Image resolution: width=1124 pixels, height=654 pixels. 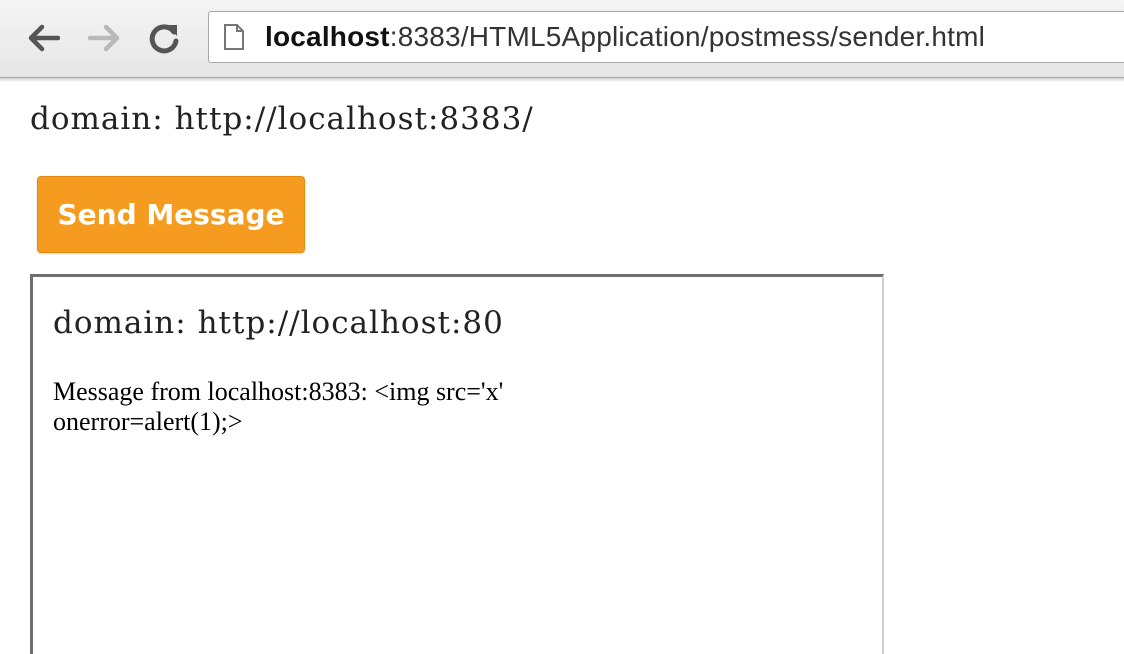 What do you see at coordinates (148, 421) in the screenshot?
I see `message-line-2: onerror=alert(1);>` at bounding box center [148, 421].